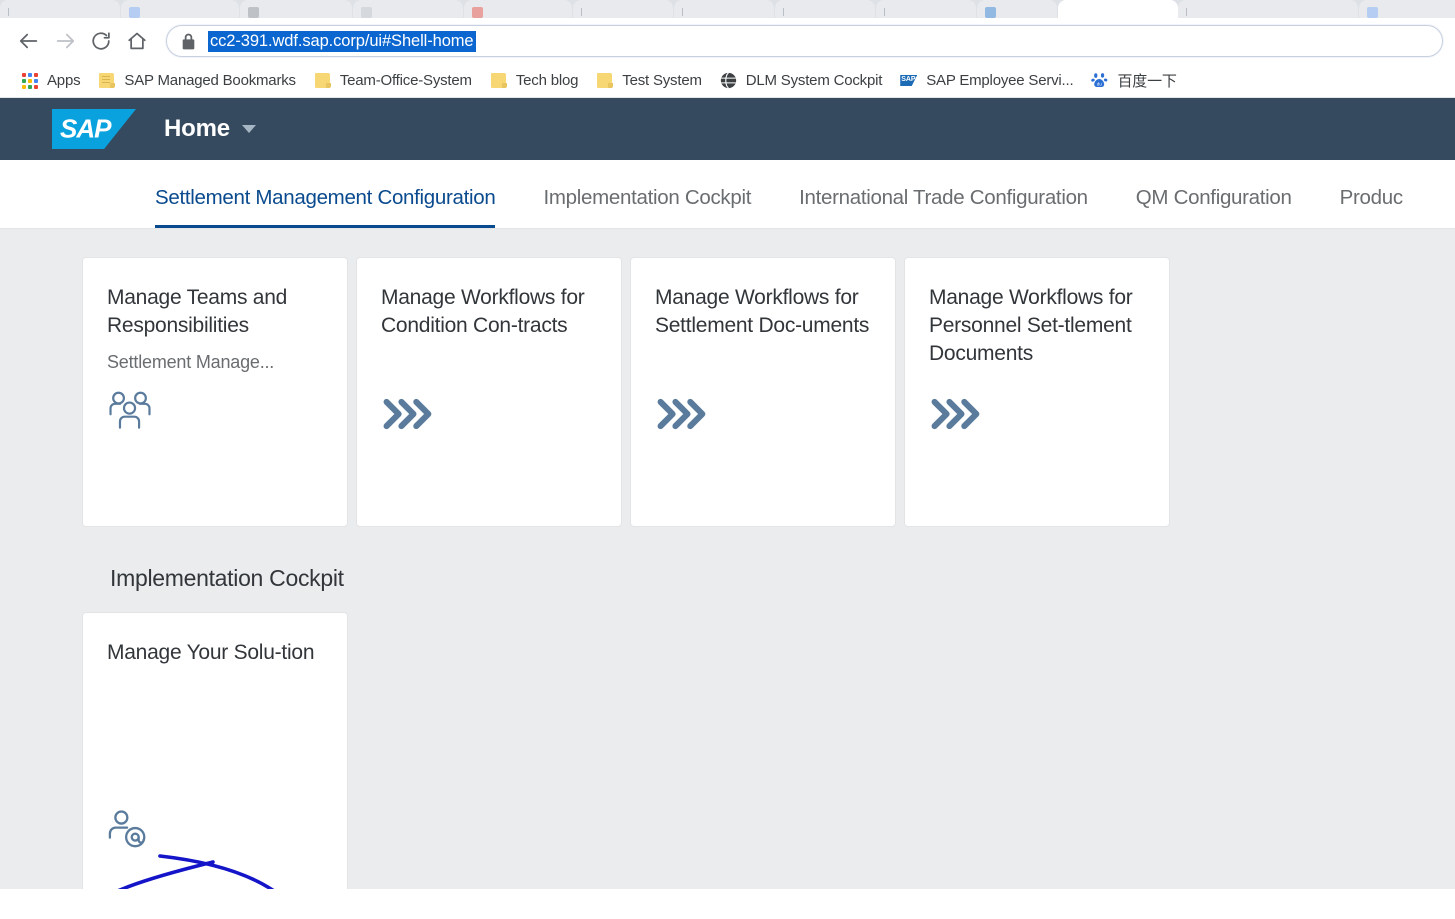 Image resolution: width=1455 pixels, height=919 pixels. I want to click on bookmark-label: Apps, so click(64, 80).